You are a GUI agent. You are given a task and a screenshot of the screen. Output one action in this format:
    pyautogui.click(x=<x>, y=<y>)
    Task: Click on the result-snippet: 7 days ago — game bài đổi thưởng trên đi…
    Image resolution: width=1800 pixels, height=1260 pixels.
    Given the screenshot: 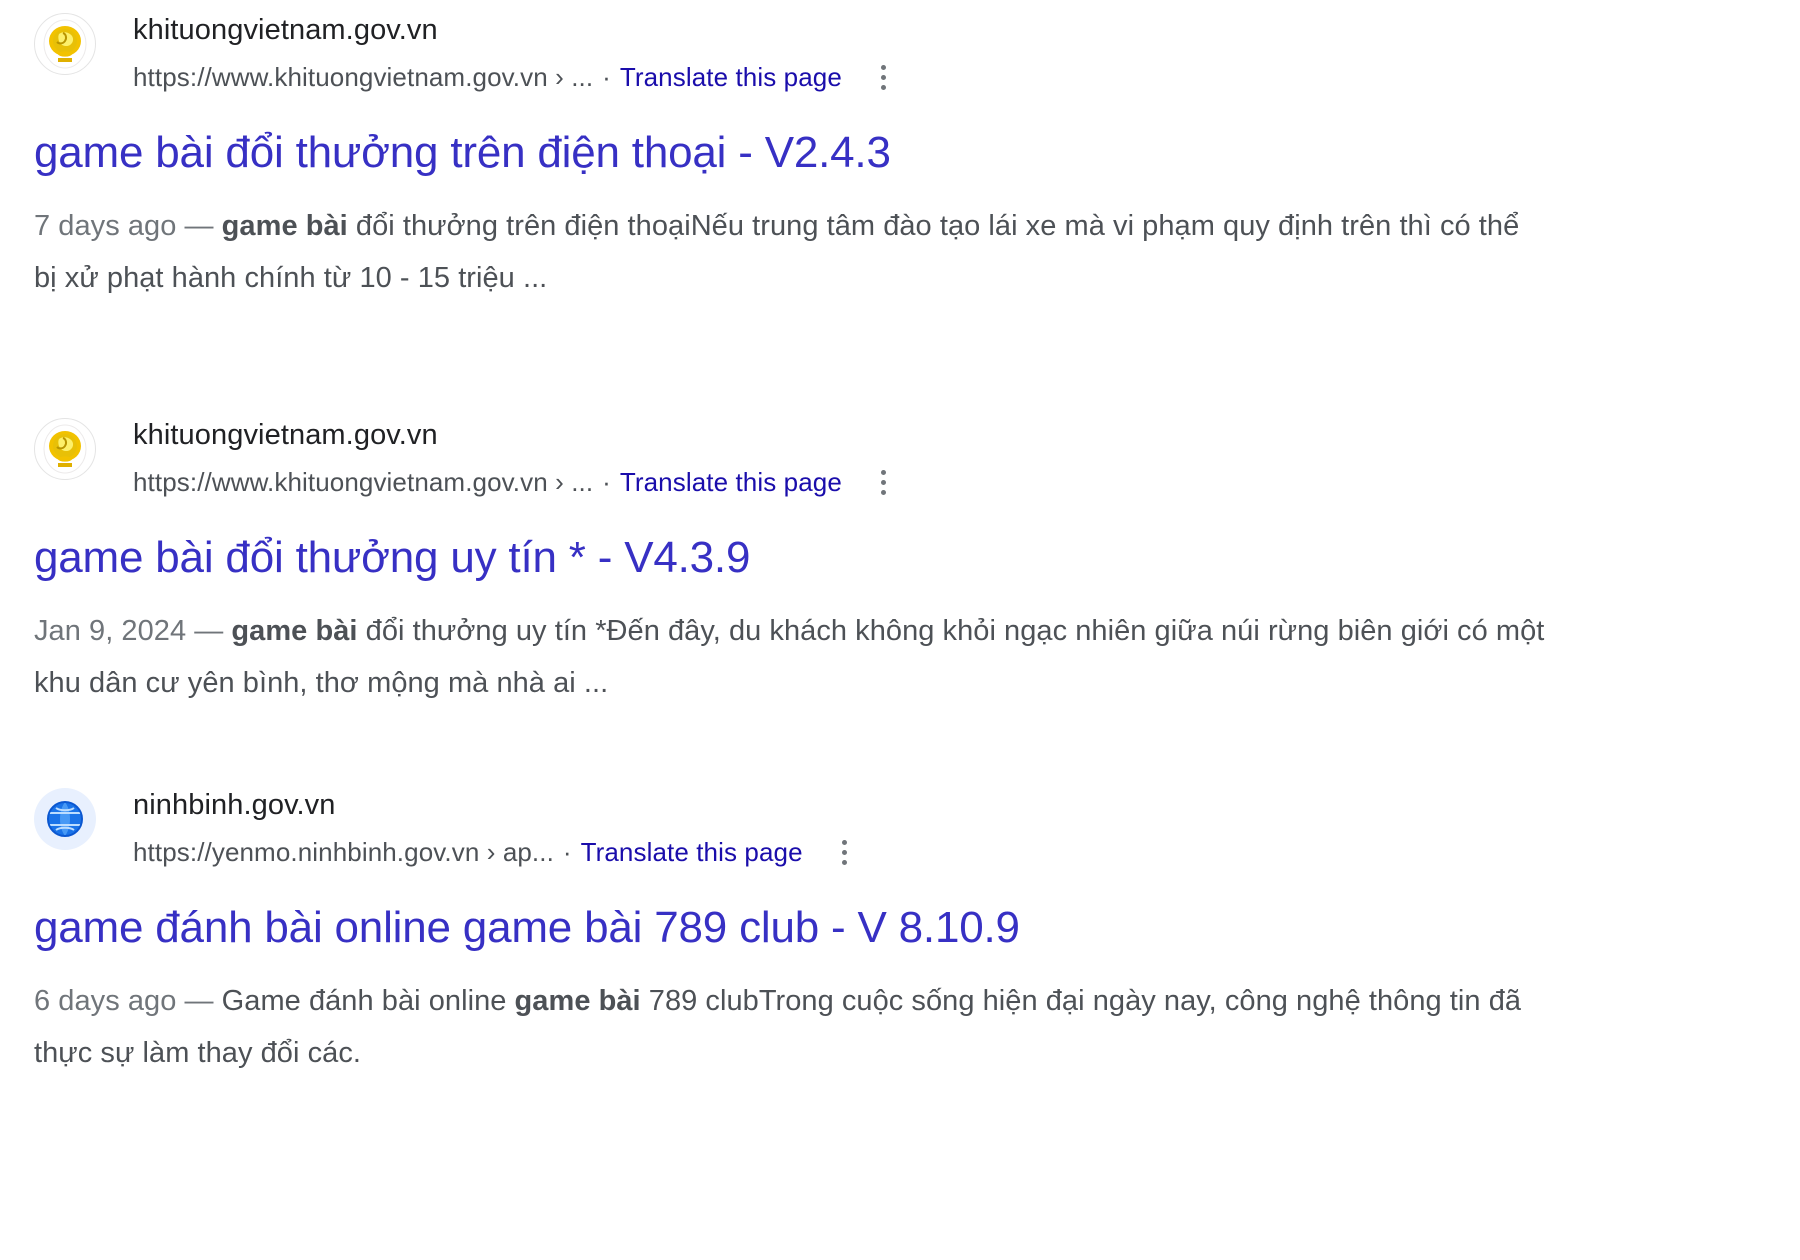 What is the action you would take?
    pyautogui.click(x=900, y=252)
    